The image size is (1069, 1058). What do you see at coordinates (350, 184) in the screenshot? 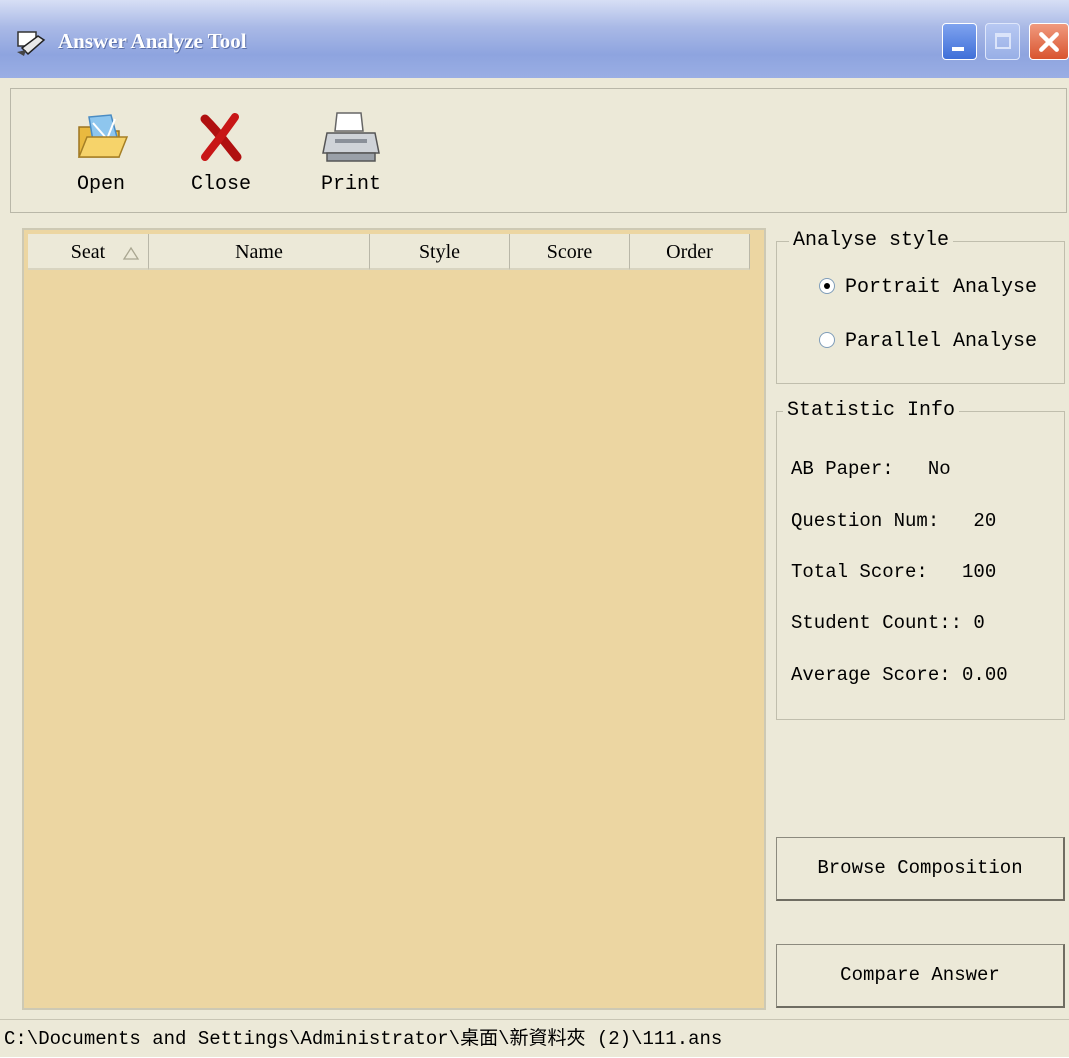
I see `print-label: Print` at bounding box center [350, 184].